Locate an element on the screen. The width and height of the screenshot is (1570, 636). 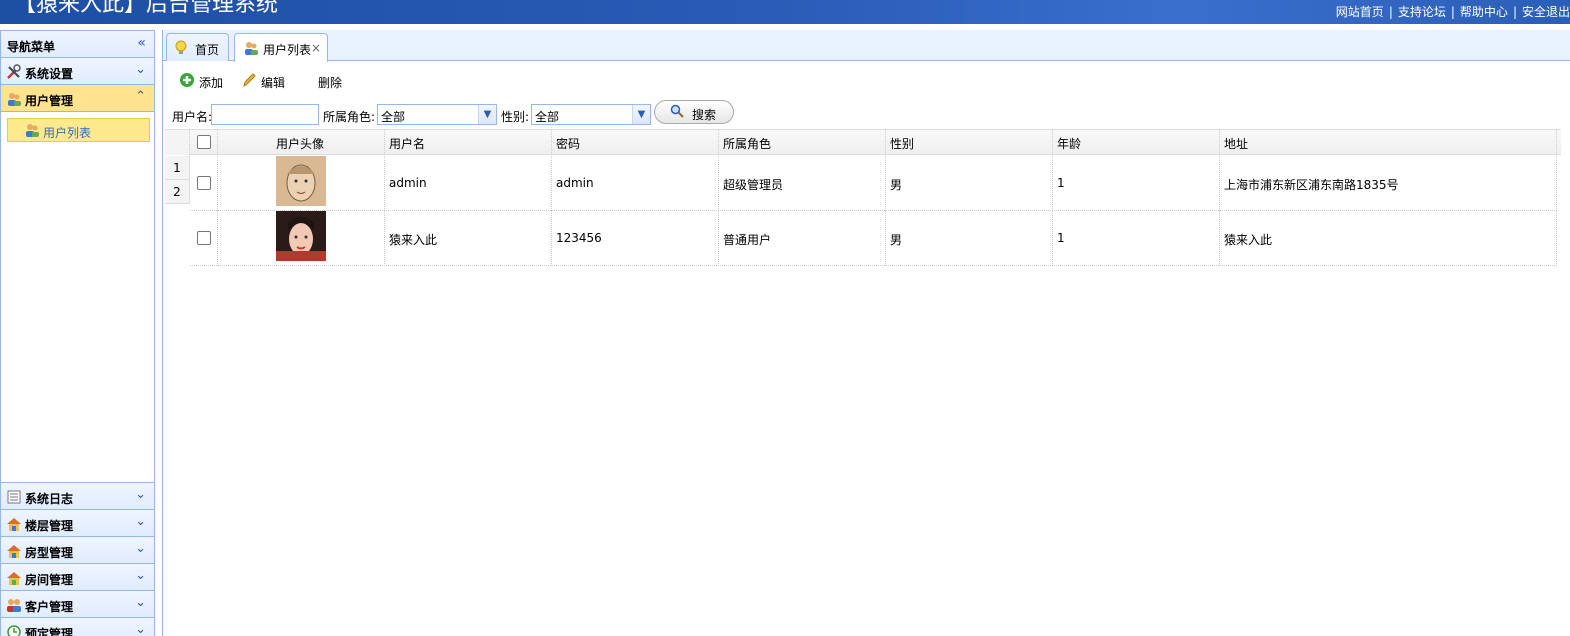
toolbar: 添加 编辑 删除 is located at coordinates (866, 81).